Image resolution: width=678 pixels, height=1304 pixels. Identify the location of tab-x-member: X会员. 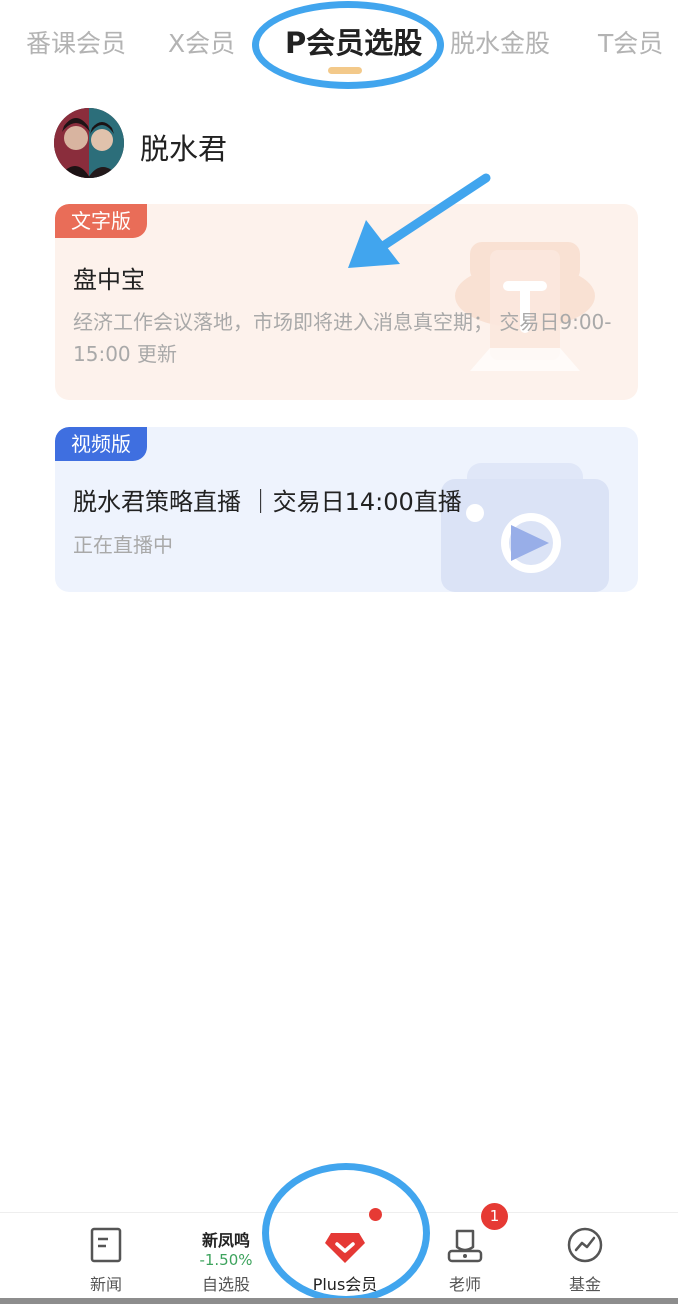
(201, 42).